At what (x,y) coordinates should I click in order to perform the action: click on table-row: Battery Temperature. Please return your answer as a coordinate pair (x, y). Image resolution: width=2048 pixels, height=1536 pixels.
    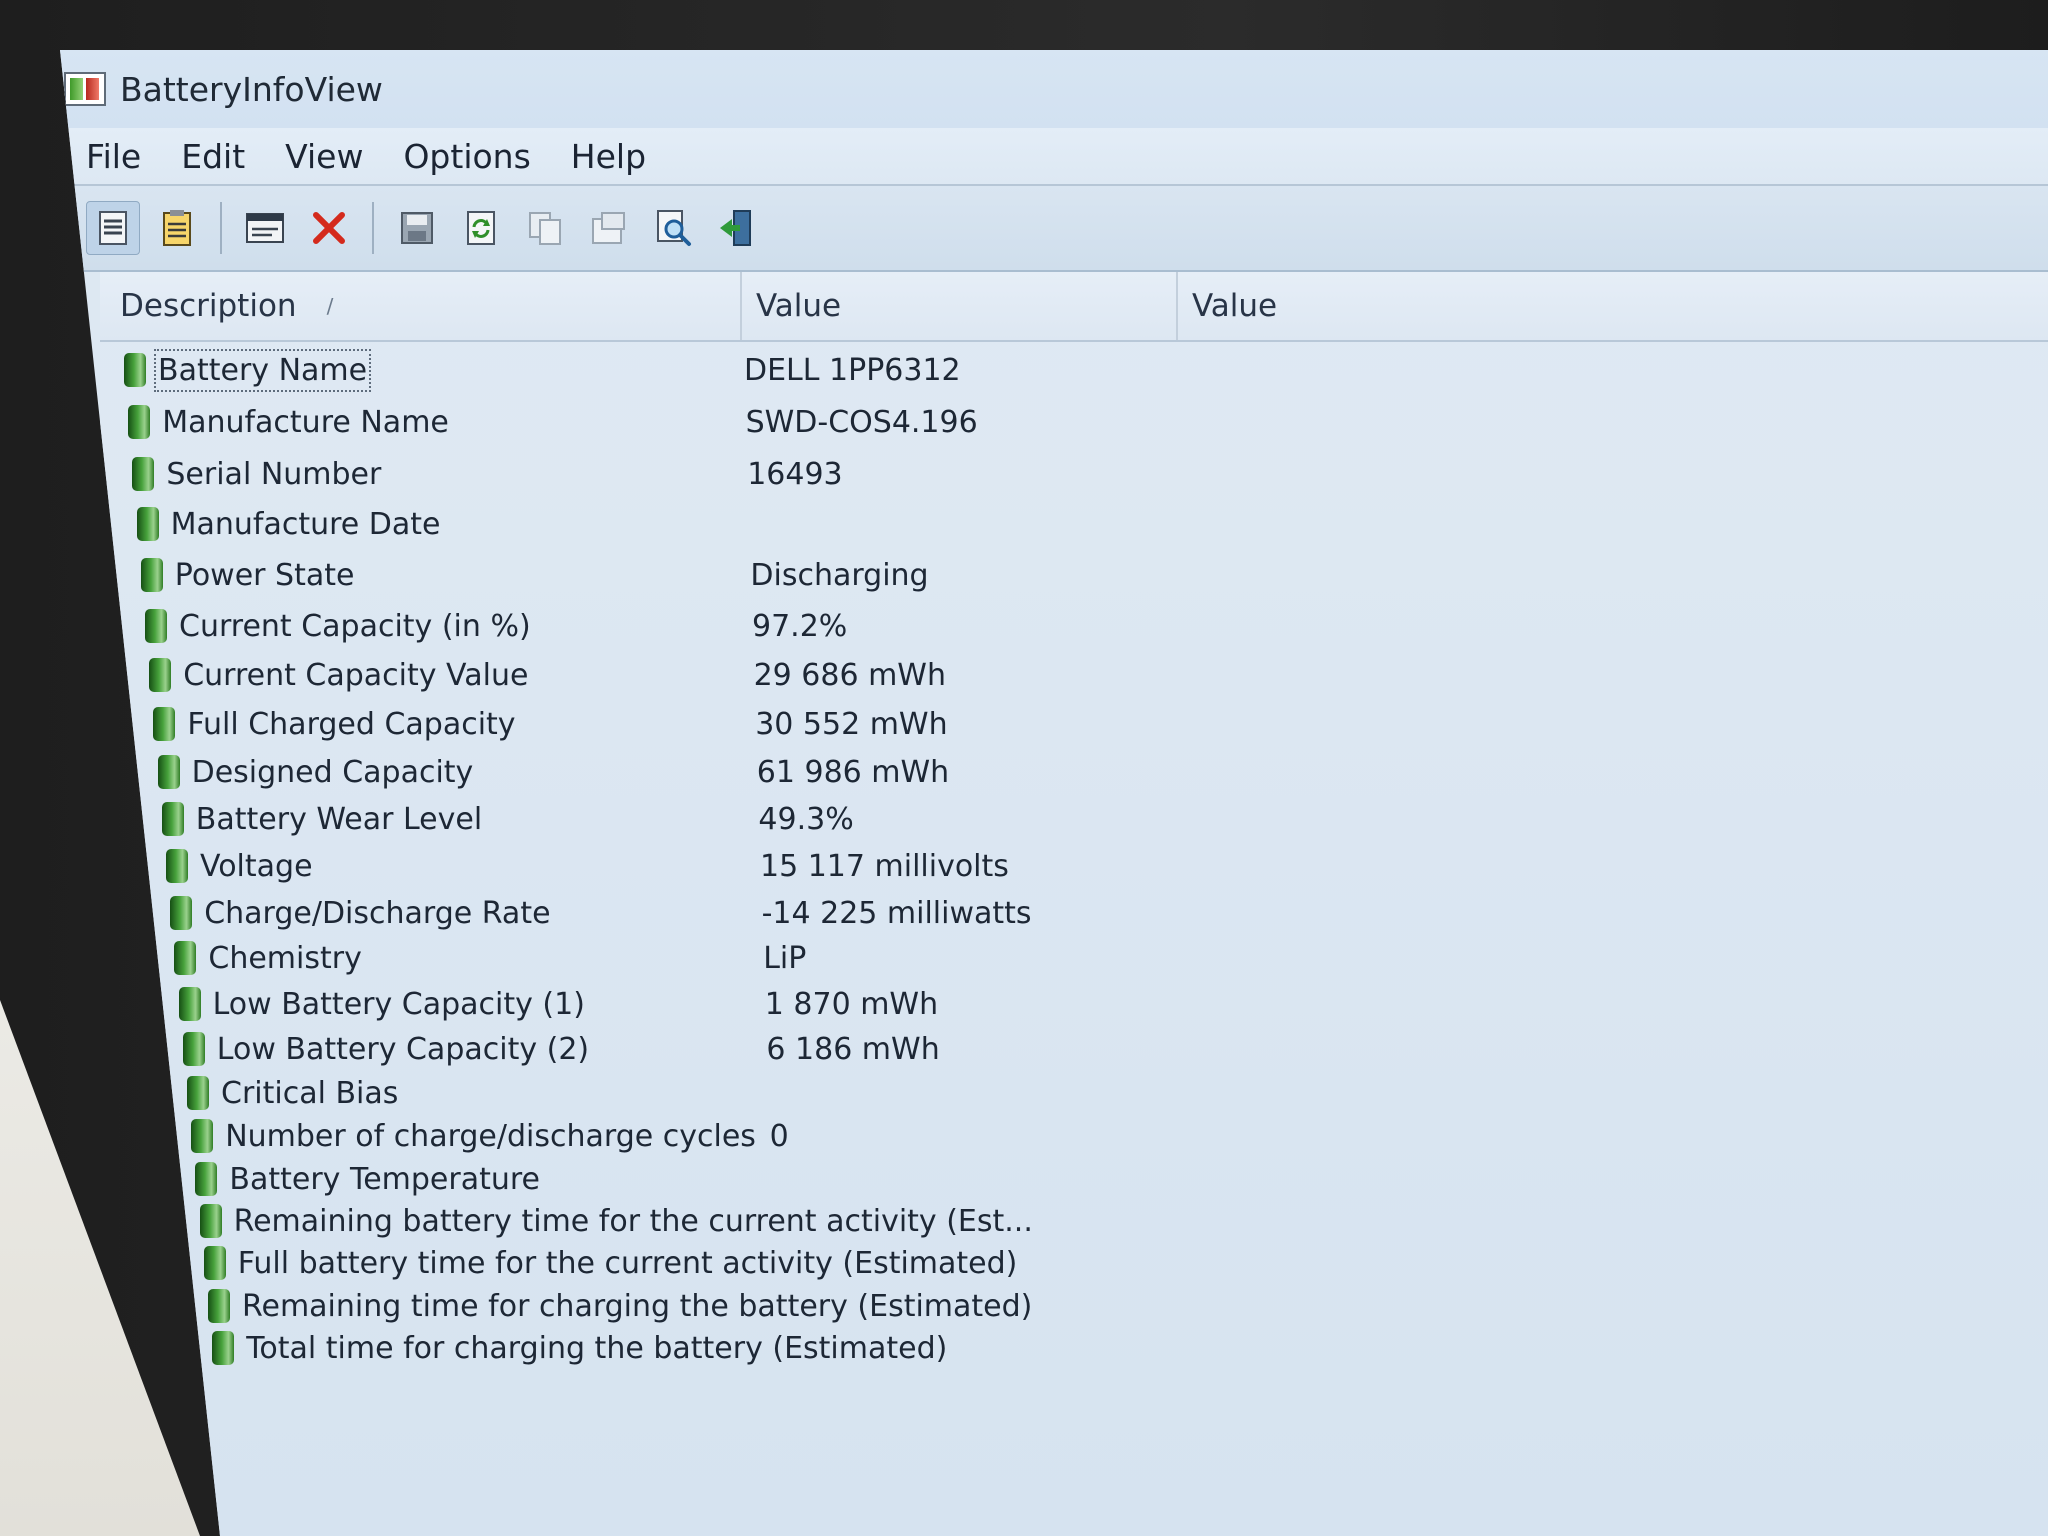
    Looking at the image, I should click on (495, 1179).